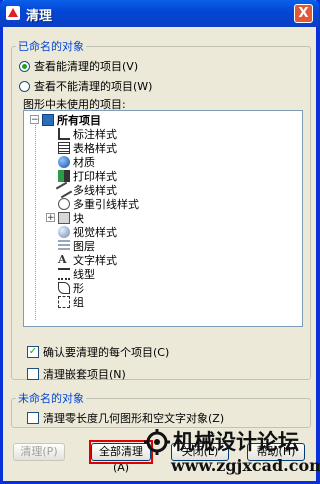 The height and width of the screenshot is (484, 320). What do you see at coordinates (236, 441) in the screenshot?
I see `watermark-title: 机械设计论坛` at bounding box center [236, 441].